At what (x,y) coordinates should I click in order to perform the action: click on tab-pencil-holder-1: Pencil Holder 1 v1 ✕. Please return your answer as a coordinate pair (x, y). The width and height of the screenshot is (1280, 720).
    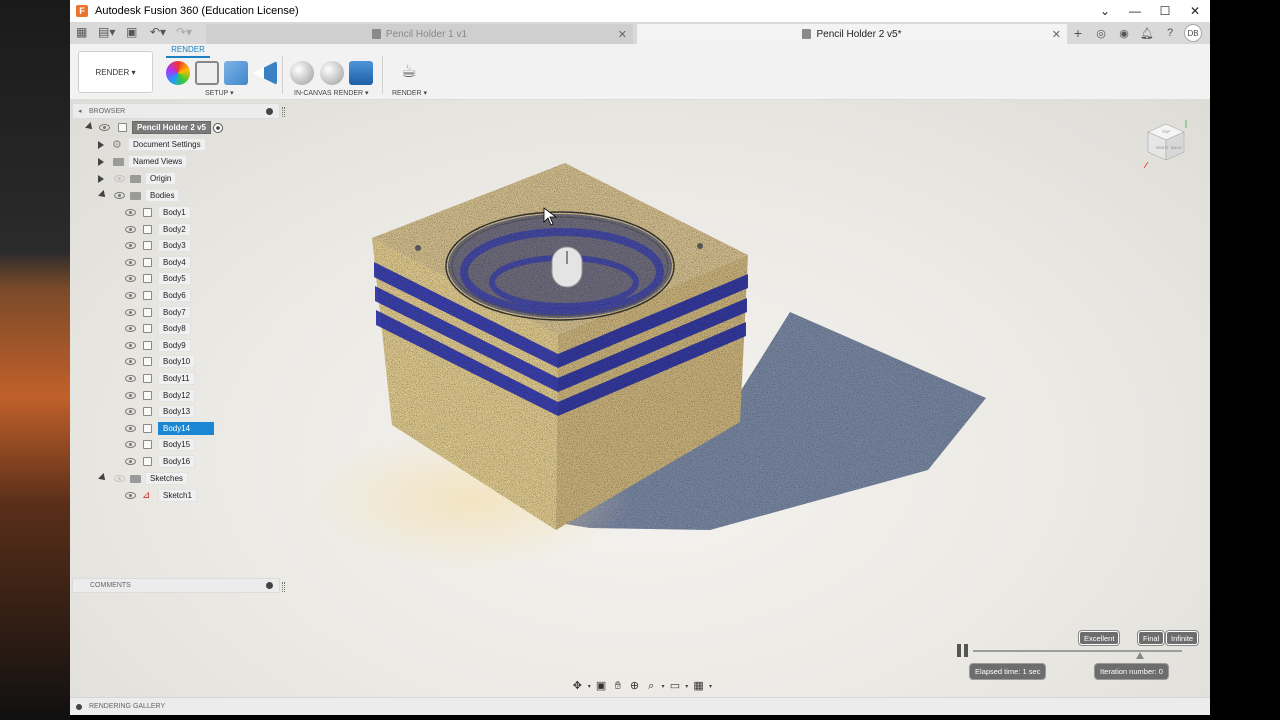
    Looking at the image, I should click on (419, 34).